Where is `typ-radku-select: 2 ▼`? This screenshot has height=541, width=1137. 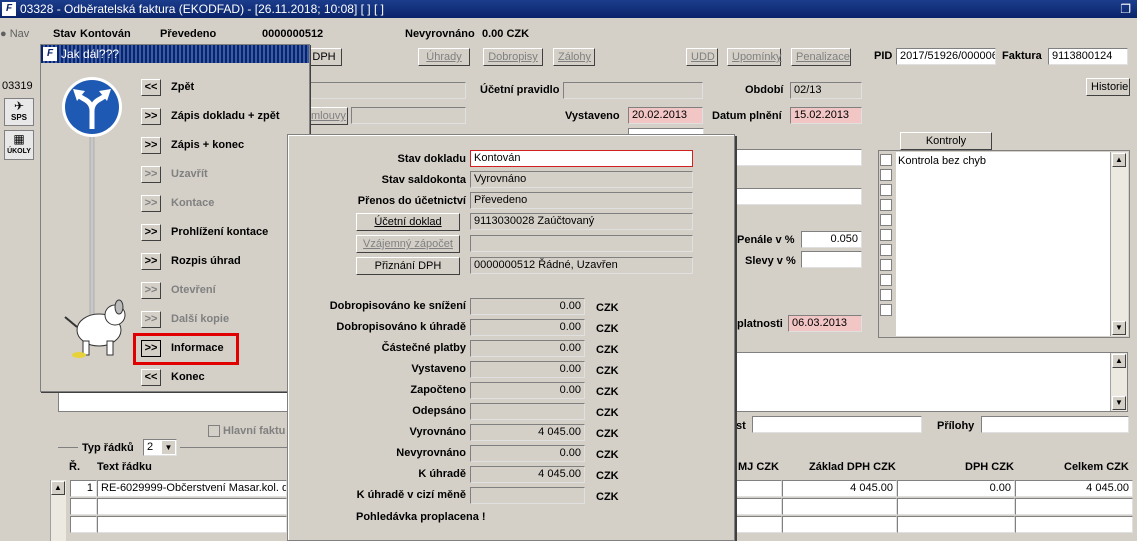
typ-radku-select: 2 ▼ is located at coordinates (160, 447).